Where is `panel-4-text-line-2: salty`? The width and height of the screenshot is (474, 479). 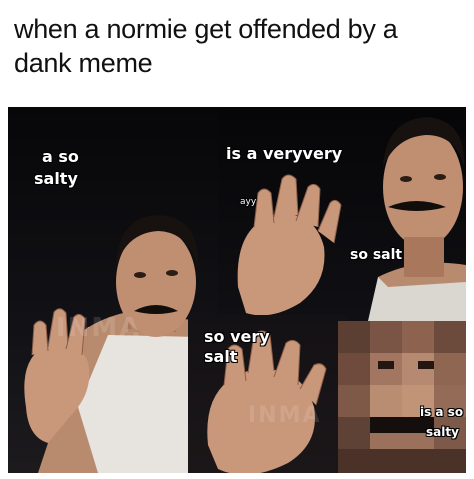 panel-4-text-line-2: salty is located at coordinates (442, 432).